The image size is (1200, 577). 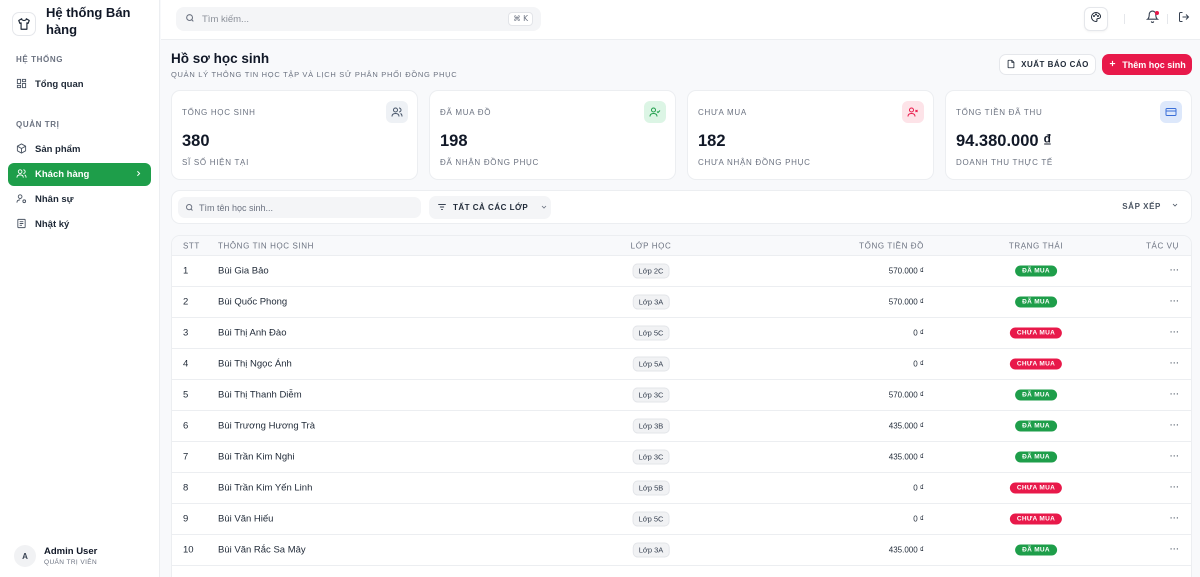 I want to click on student-name: Bùi Văn Rắc Sa Mây, so click(x=262, y=550).